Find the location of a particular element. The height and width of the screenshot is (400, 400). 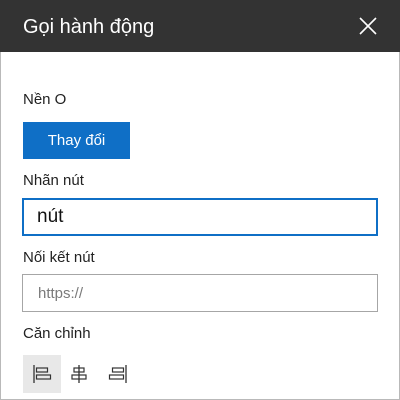

button-label-input is located at coordinates (200, 217).